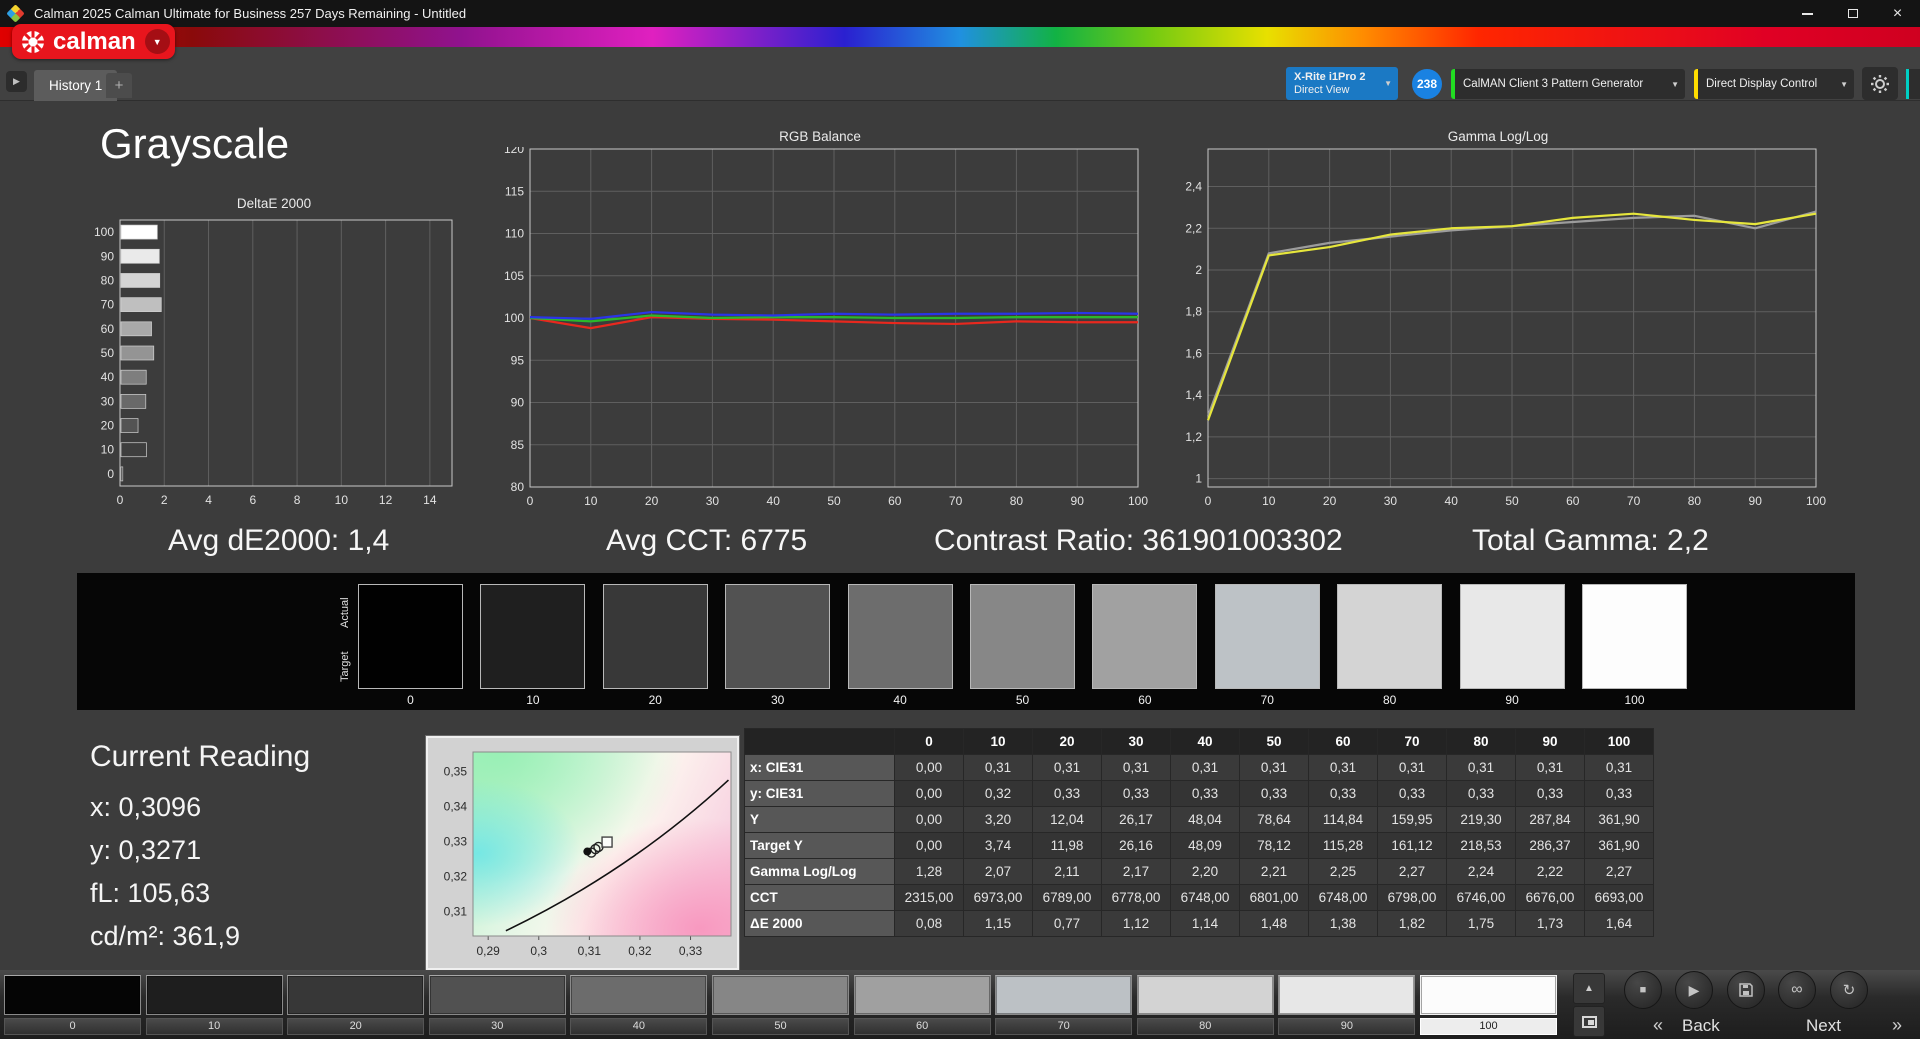 Image resolution: width=1920 pixels, height=1039 pixels. What do you see at coordinates (108, 280) in the screenshot?
I see `svg-text: 80` at bounding box center [108, 280].